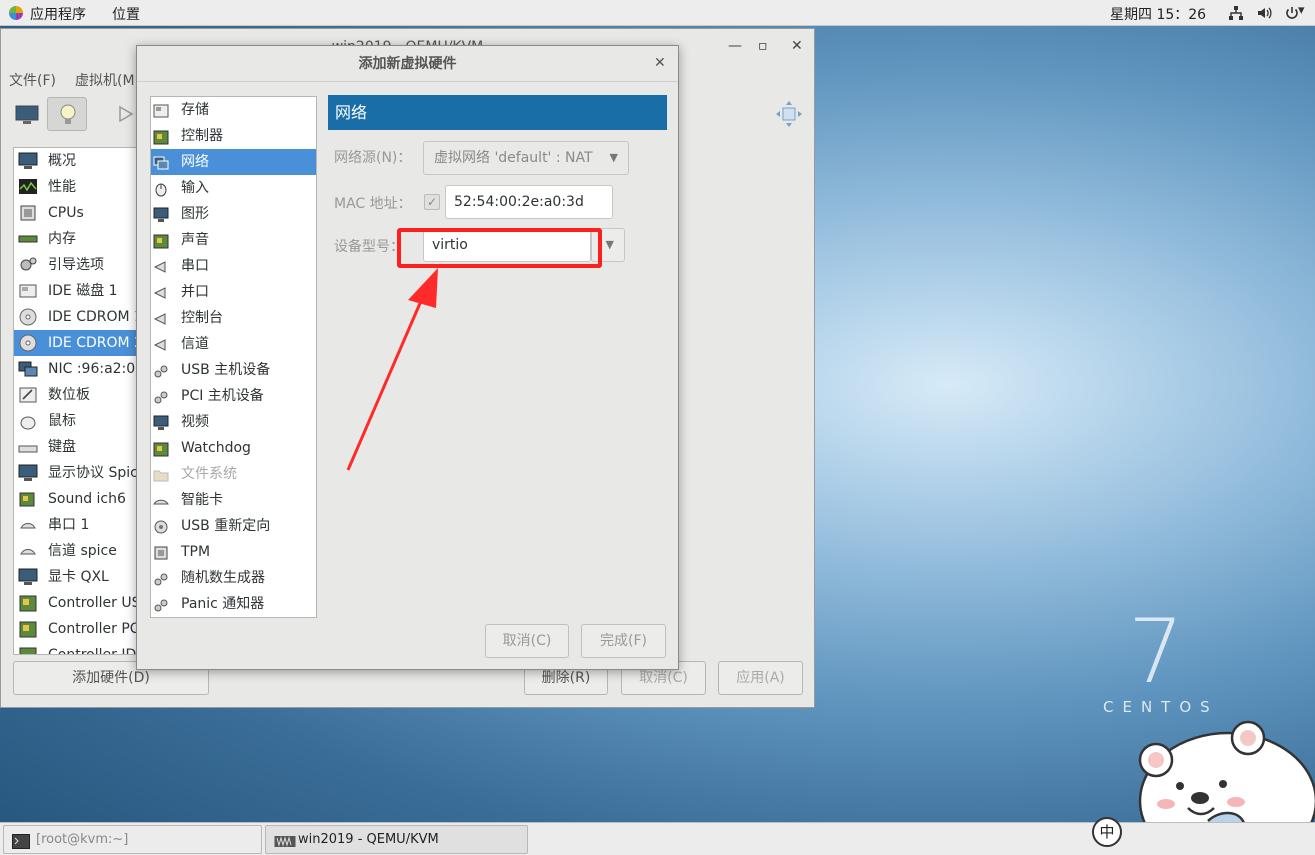 Image resolution: width=1315 pixels, height=855 pixels. I want to click on usb-icon, so click(161, 370).